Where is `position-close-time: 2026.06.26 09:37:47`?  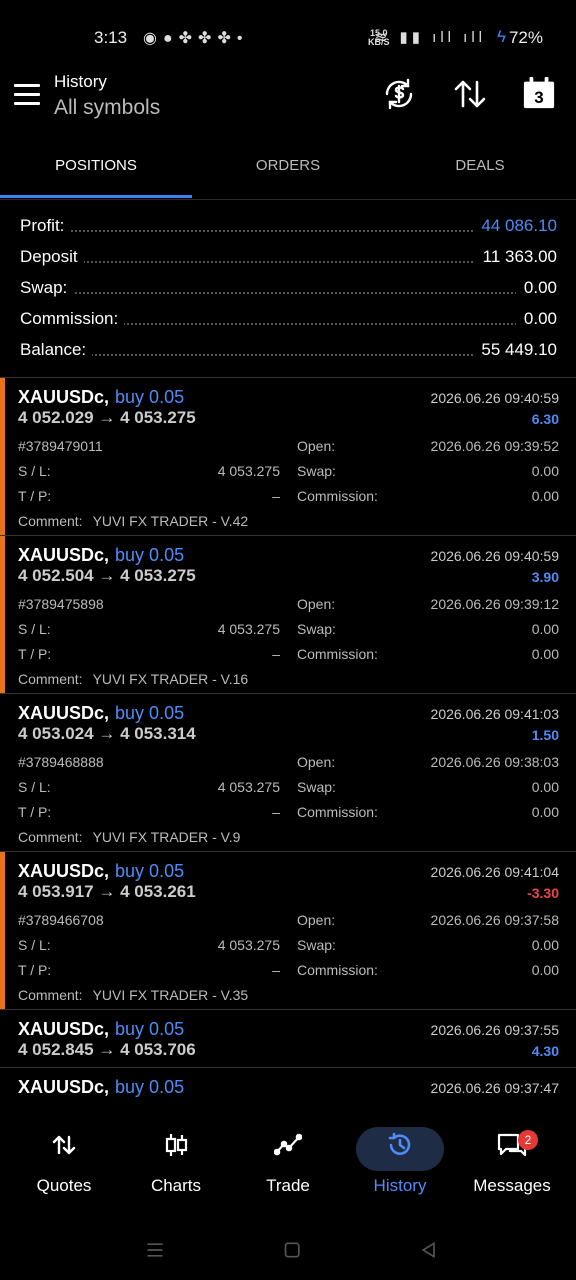 position-close-time: 2026.06.26 09:37:47 is located at coordinates (494, 1088).